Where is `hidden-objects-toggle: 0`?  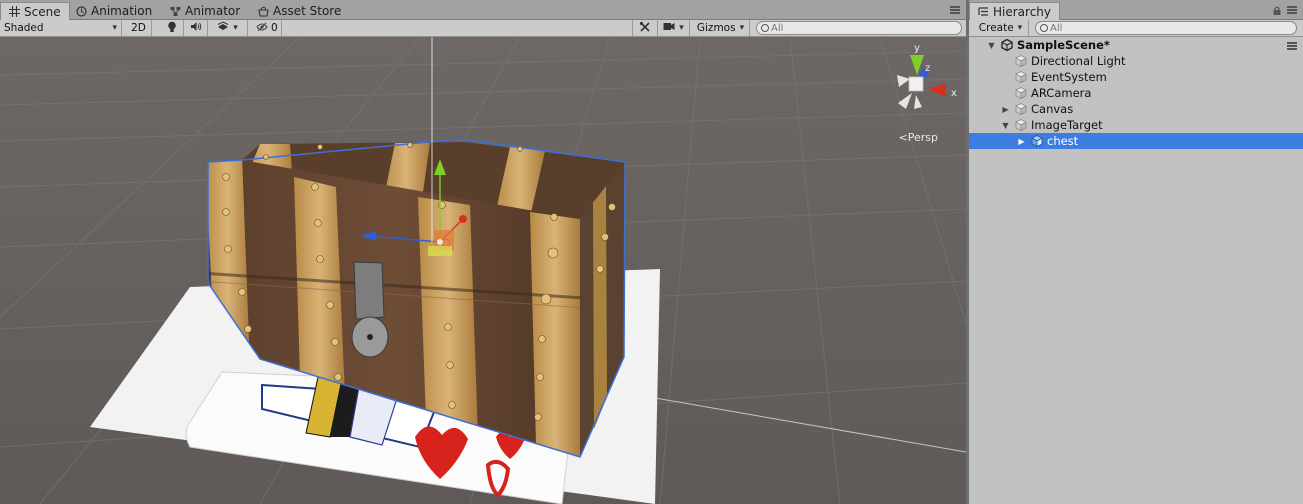
hidden-objects-toggle: 0 is located at coordinates (267, 28).